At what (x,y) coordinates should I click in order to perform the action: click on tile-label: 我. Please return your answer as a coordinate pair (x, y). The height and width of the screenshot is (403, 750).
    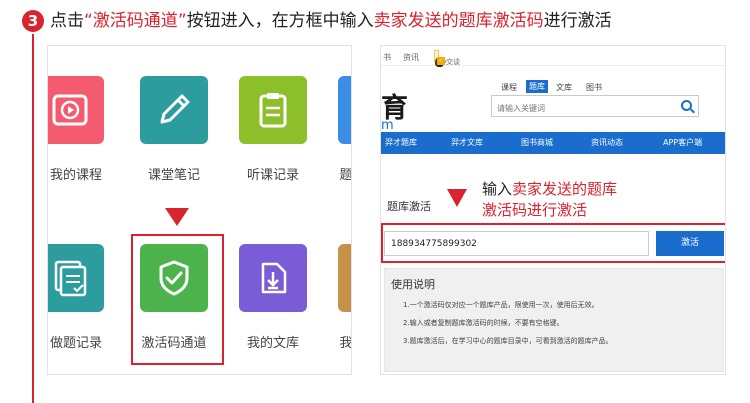
    Looking at the image, I should click on (345, 343).